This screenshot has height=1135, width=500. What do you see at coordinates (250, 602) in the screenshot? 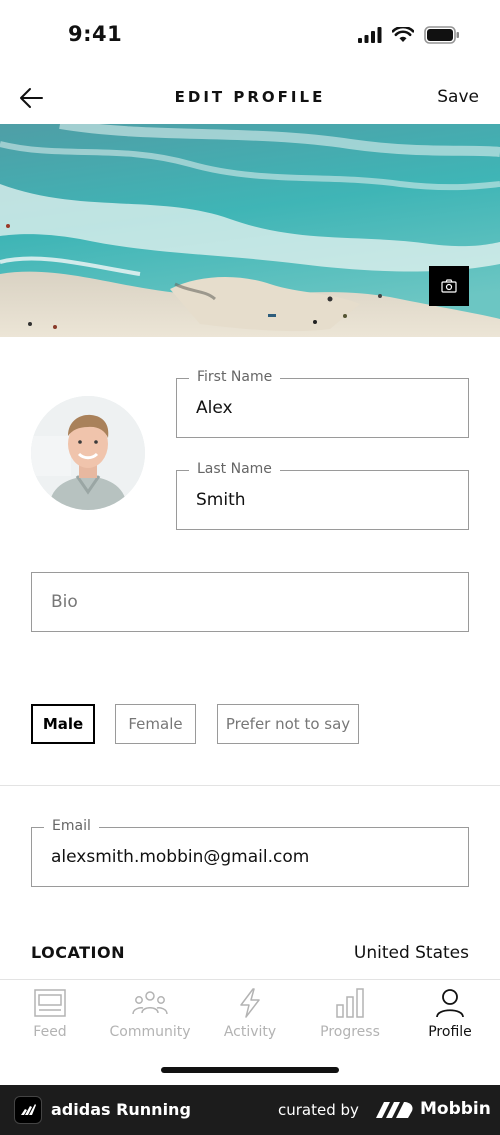
I see `bio-field: Bio` at bounding box center [250, 602].